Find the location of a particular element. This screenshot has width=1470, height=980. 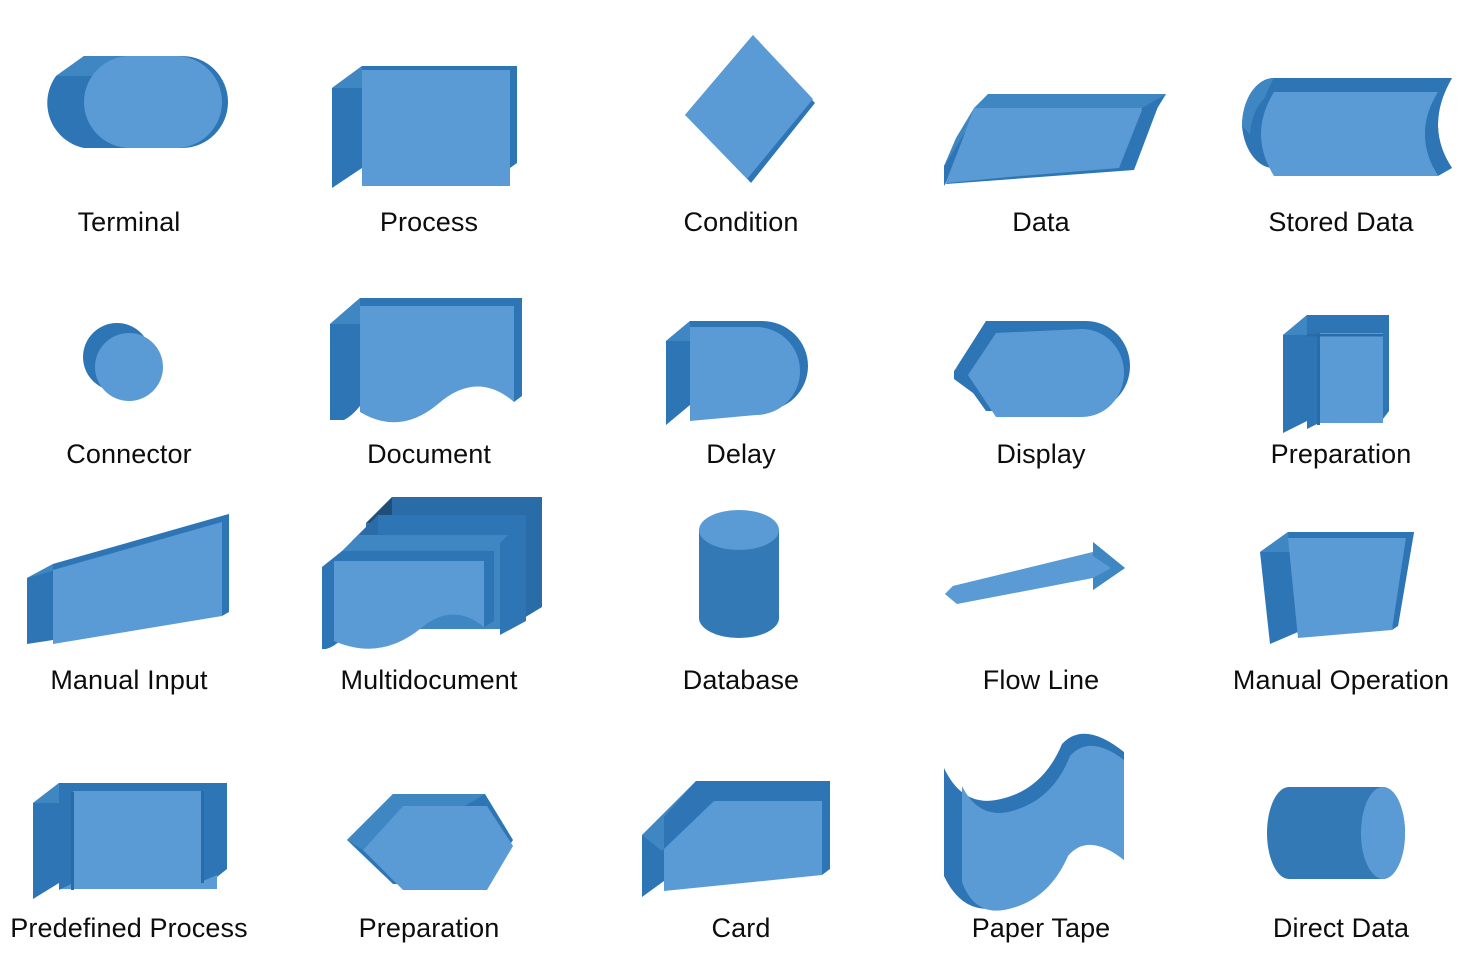

manual-operation-shape is located at coordinates (1341, 582).